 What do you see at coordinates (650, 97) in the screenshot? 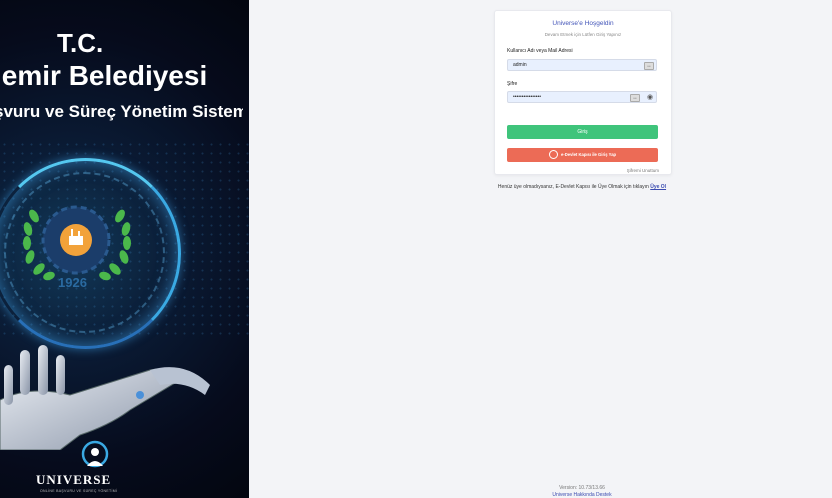
I see `eye-icon: ◉` at bounding box center [650, 97].